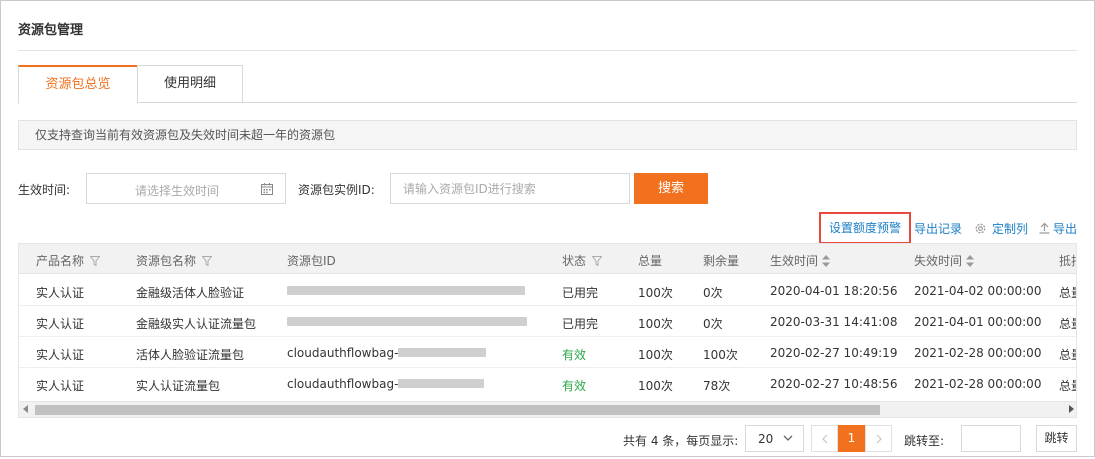 The width and height of the screenshot is (1095, 459). Describe the element at coordinates (457, 410) in the screenshot. I see `scrollbar-thumb` at that location.